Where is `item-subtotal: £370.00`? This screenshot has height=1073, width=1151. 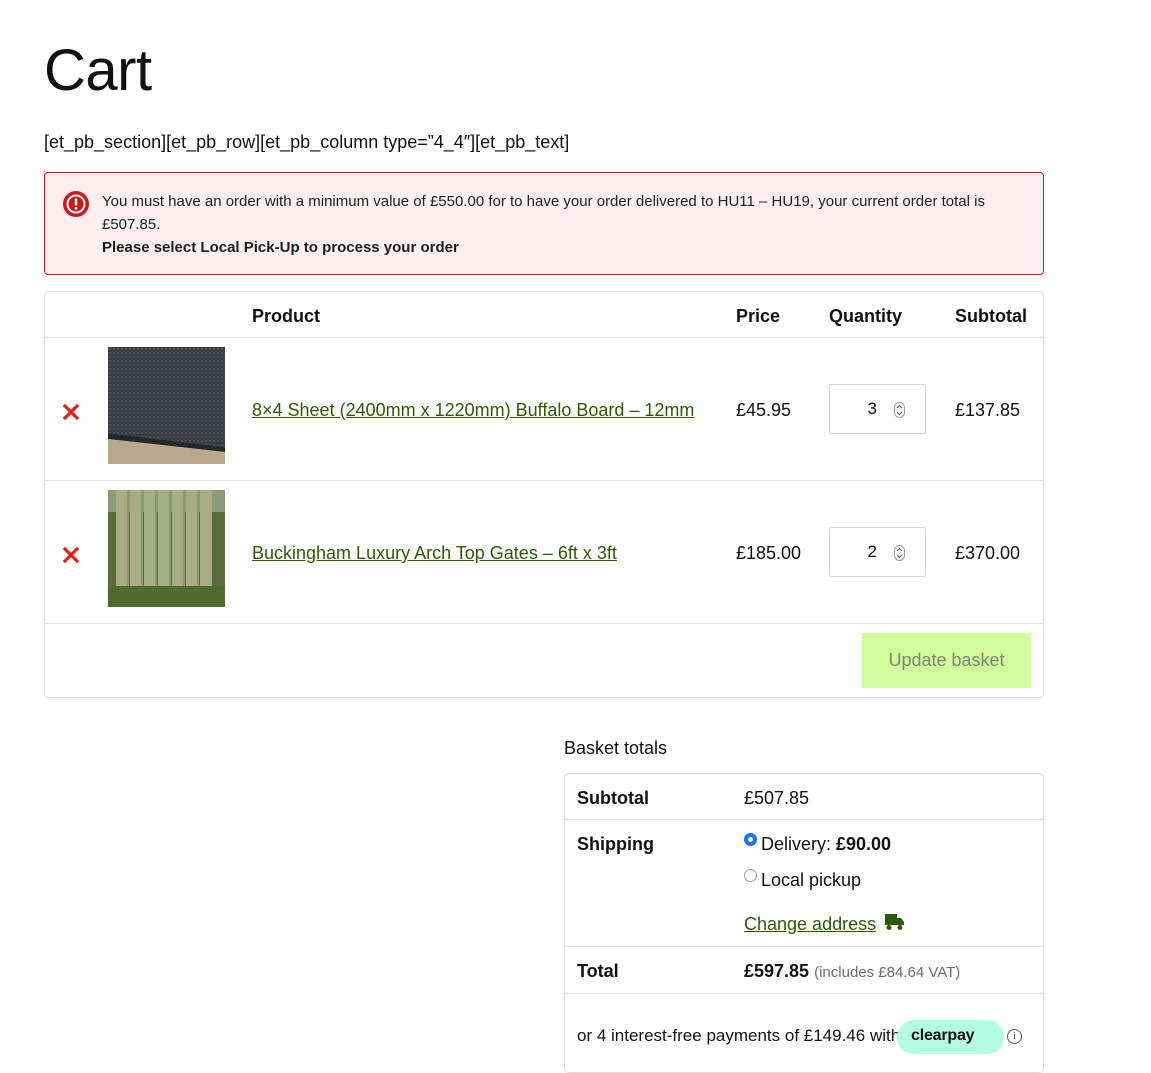 item-subtotal: £370.00 is located at coordinates (988, 553).